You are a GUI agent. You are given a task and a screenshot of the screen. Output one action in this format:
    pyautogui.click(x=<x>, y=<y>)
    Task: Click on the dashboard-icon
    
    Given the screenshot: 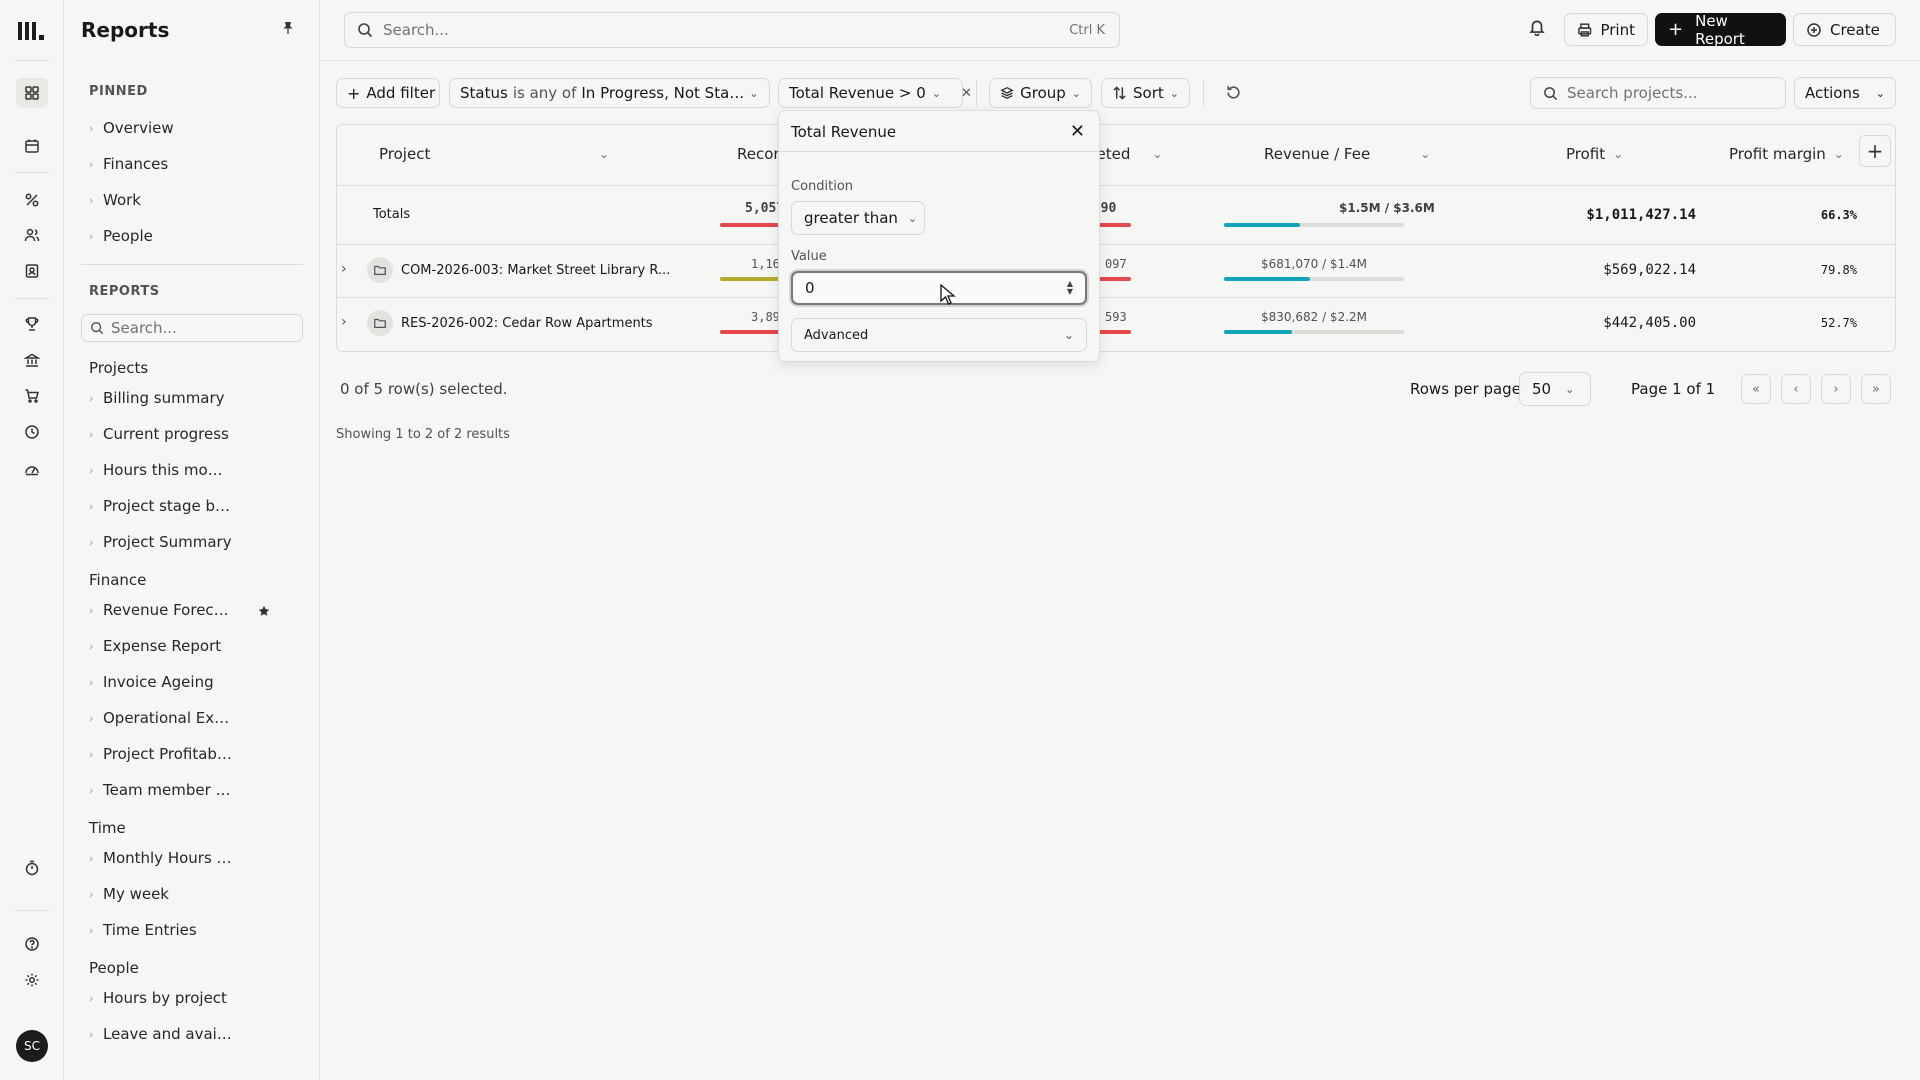 What is the action you would take?
    pyautogui.click(x=32, y=93)
    